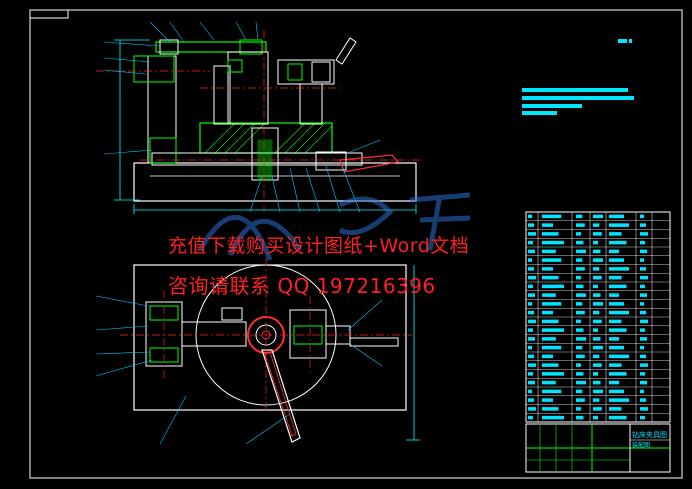 The height and width of the screenshot is (489, 692). I want to click on title-block-subtitle: 装配图, so click(641, 445).